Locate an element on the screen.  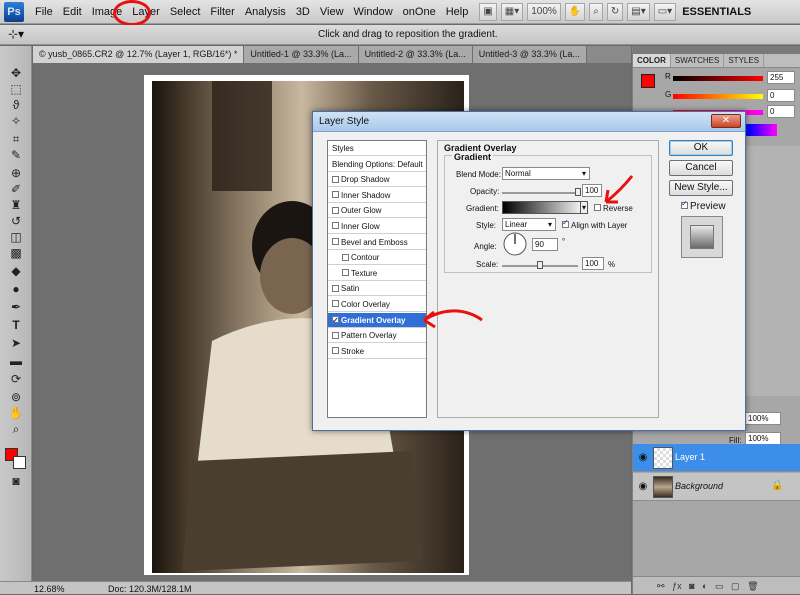
style-item-stroke: Stroke is located at coordinates (377, 351).